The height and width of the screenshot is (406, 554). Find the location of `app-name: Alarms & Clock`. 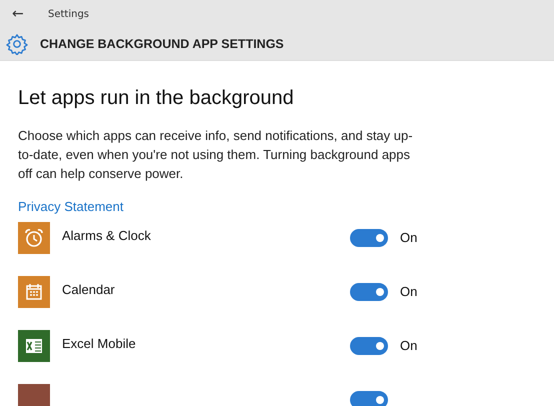

app-name: Alarms & Clock is located at coordinates (107, 235).